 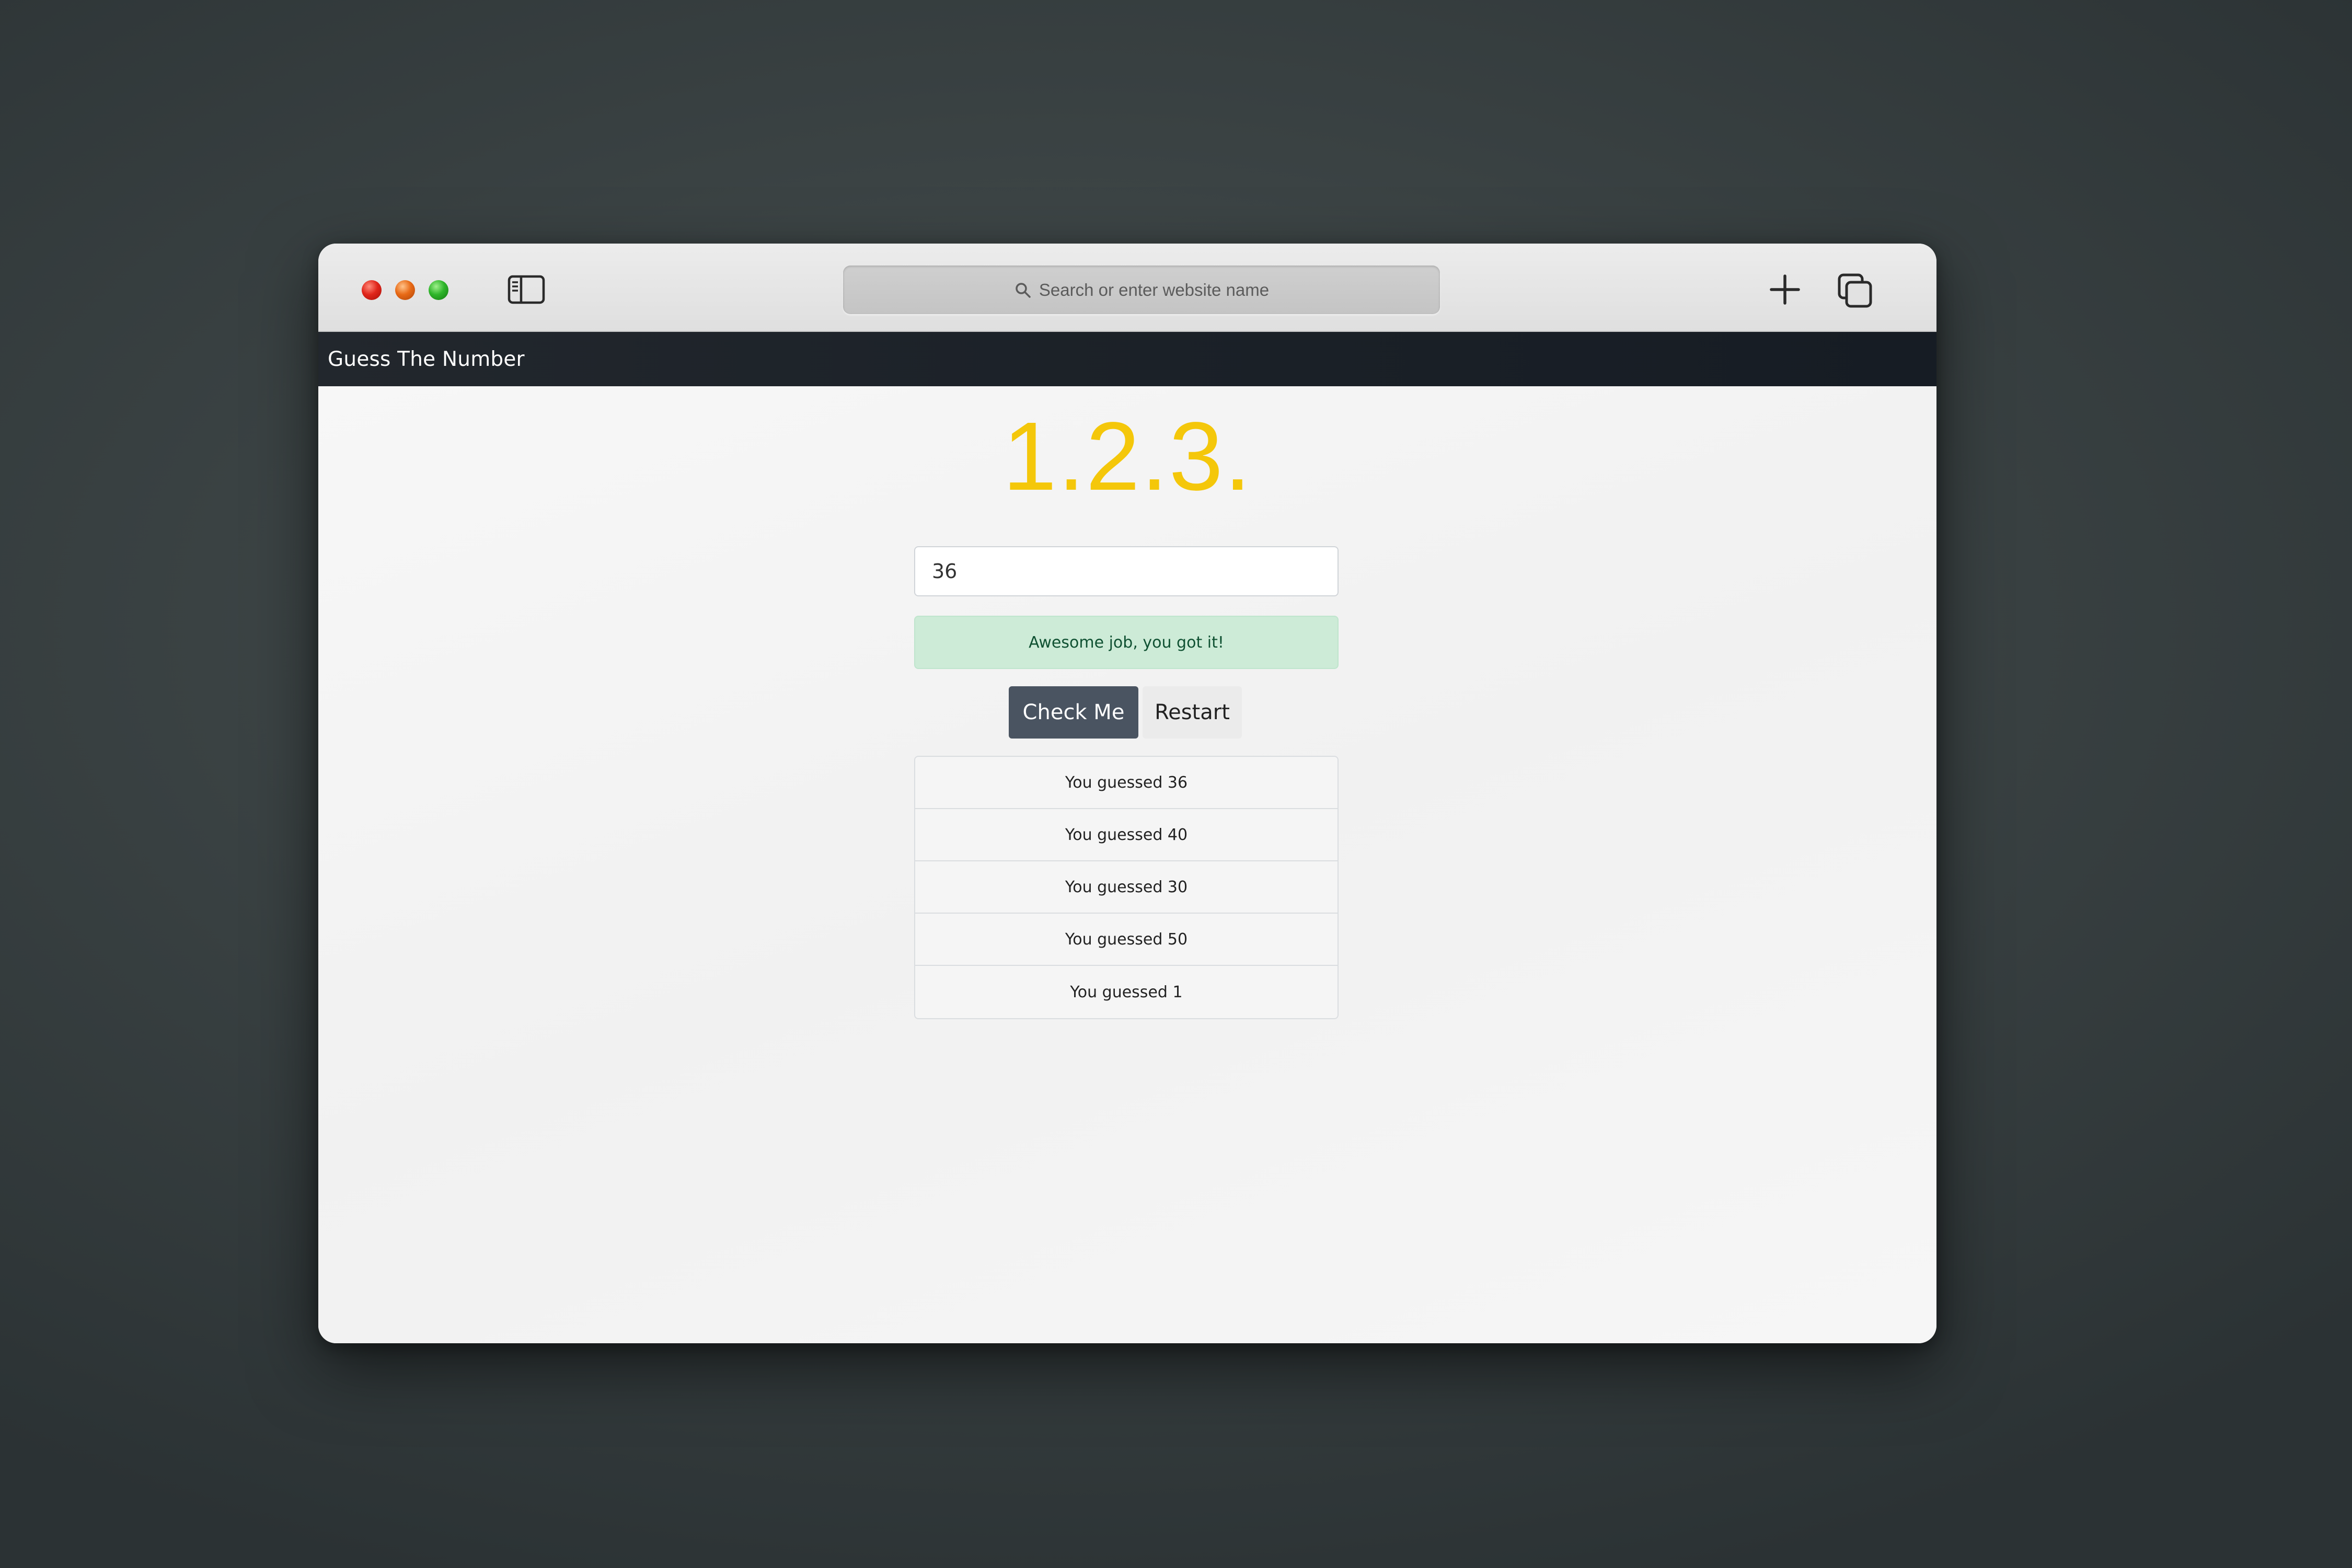 What do you see at coordinates (1785, 289) in the screenshot?
I see `new-tab-icon` at bounding box center [1785, 289].